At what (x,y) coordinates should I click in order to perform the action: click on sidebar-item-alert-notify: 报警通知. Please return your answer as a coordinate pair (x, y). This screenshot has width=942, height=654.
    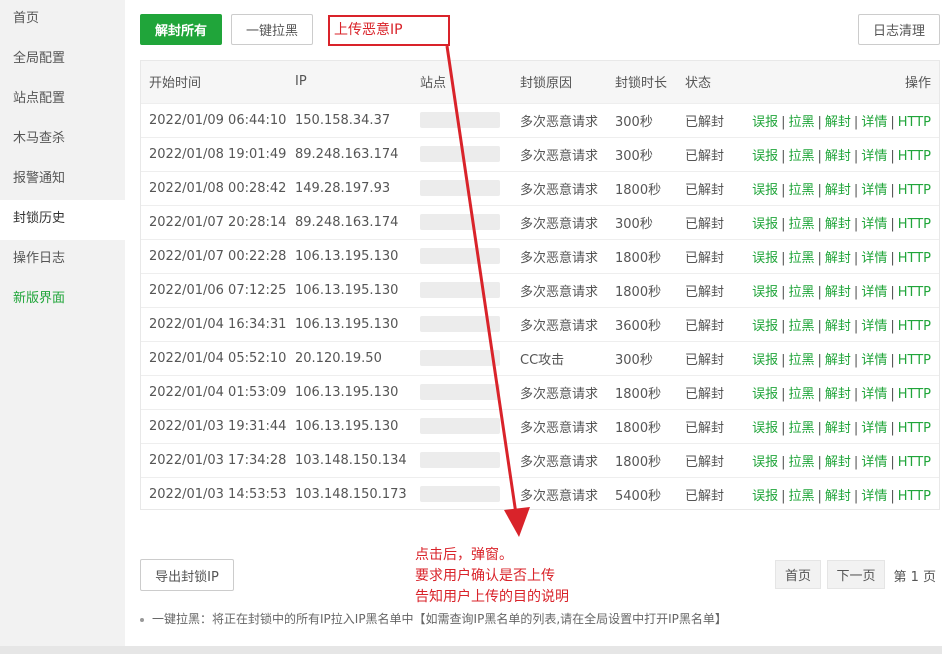
    Looking at the image, I should click on (62, 180).